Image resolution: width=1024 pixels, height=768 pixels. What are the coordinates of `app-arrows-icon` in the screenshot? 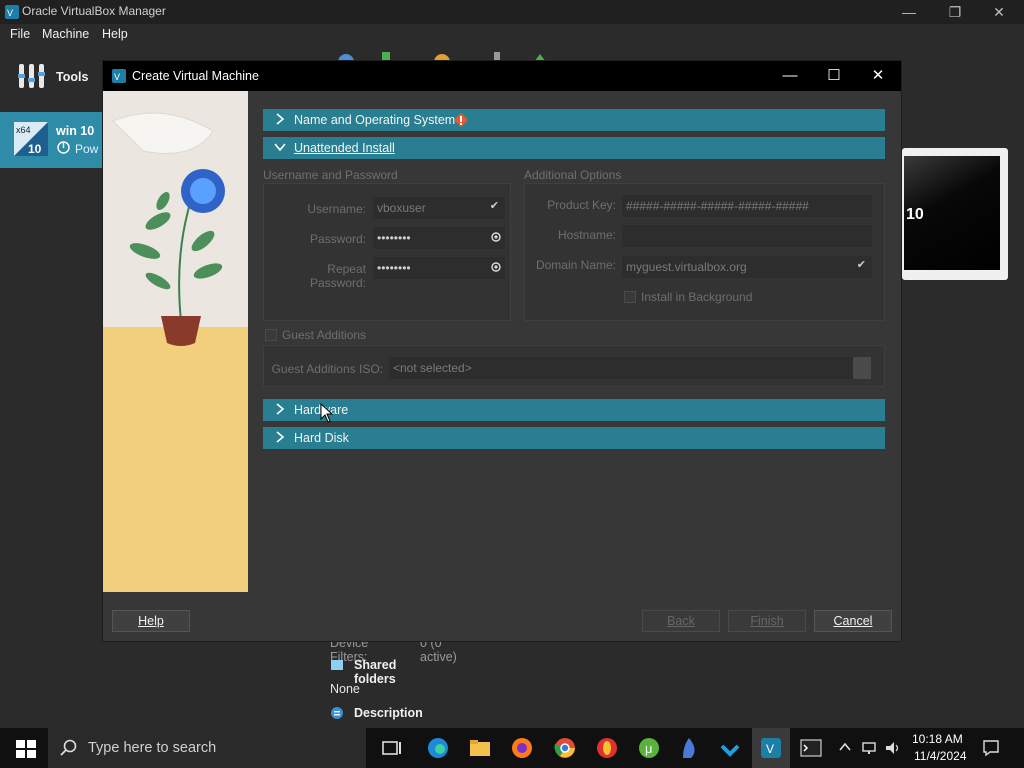 It's located at (730, 748).